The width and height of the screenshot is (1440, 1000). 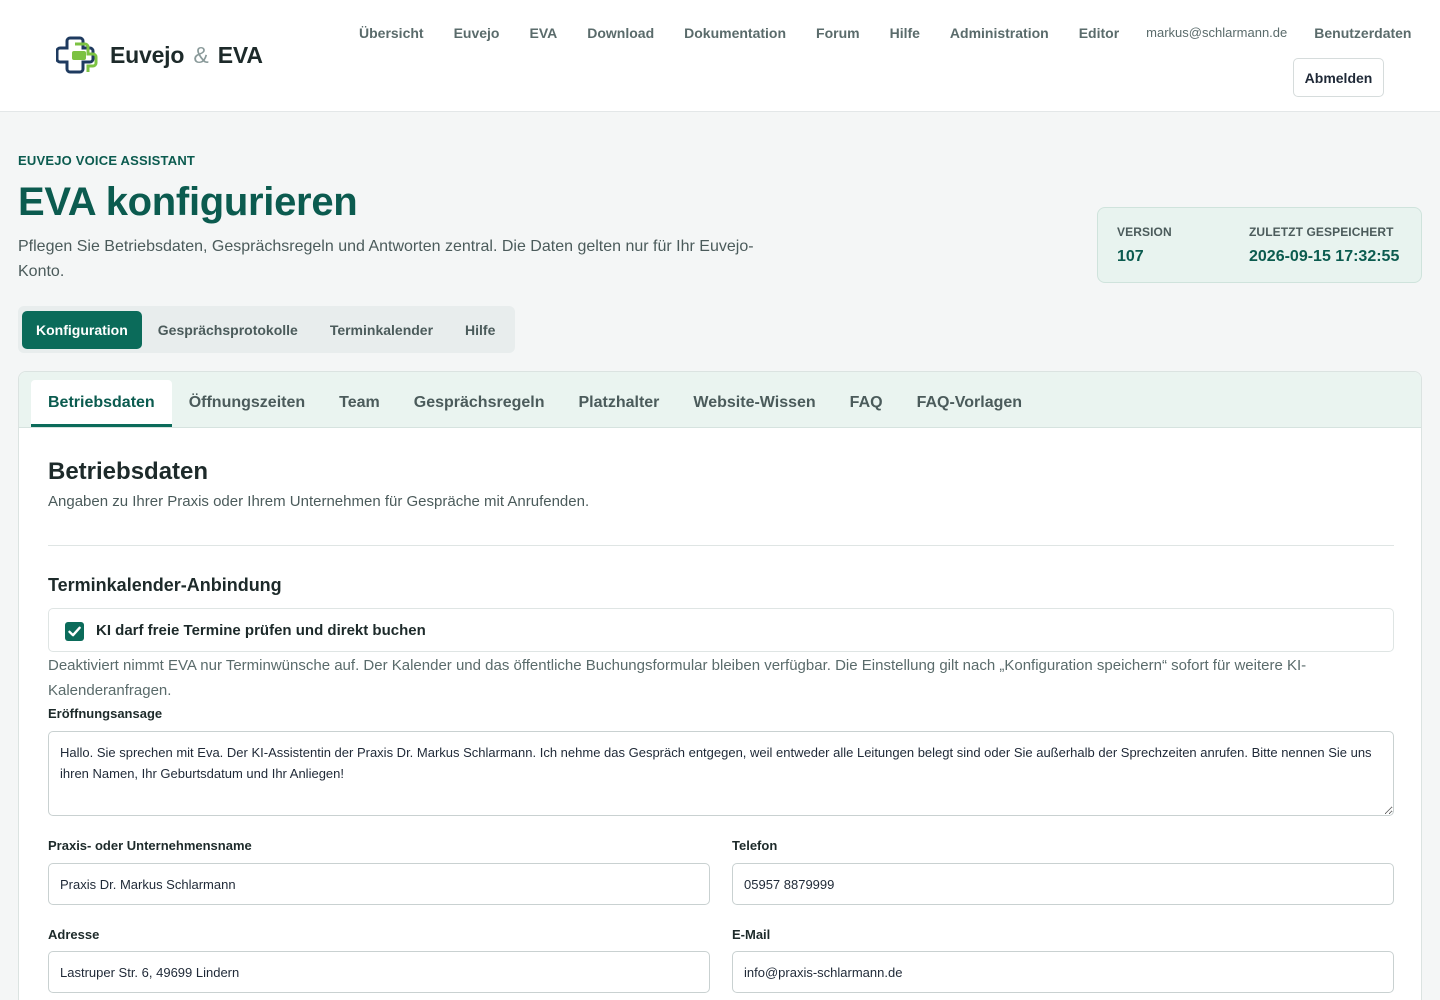 I want to click on logout-button: Abmelden, so click(x=1338, y=77).